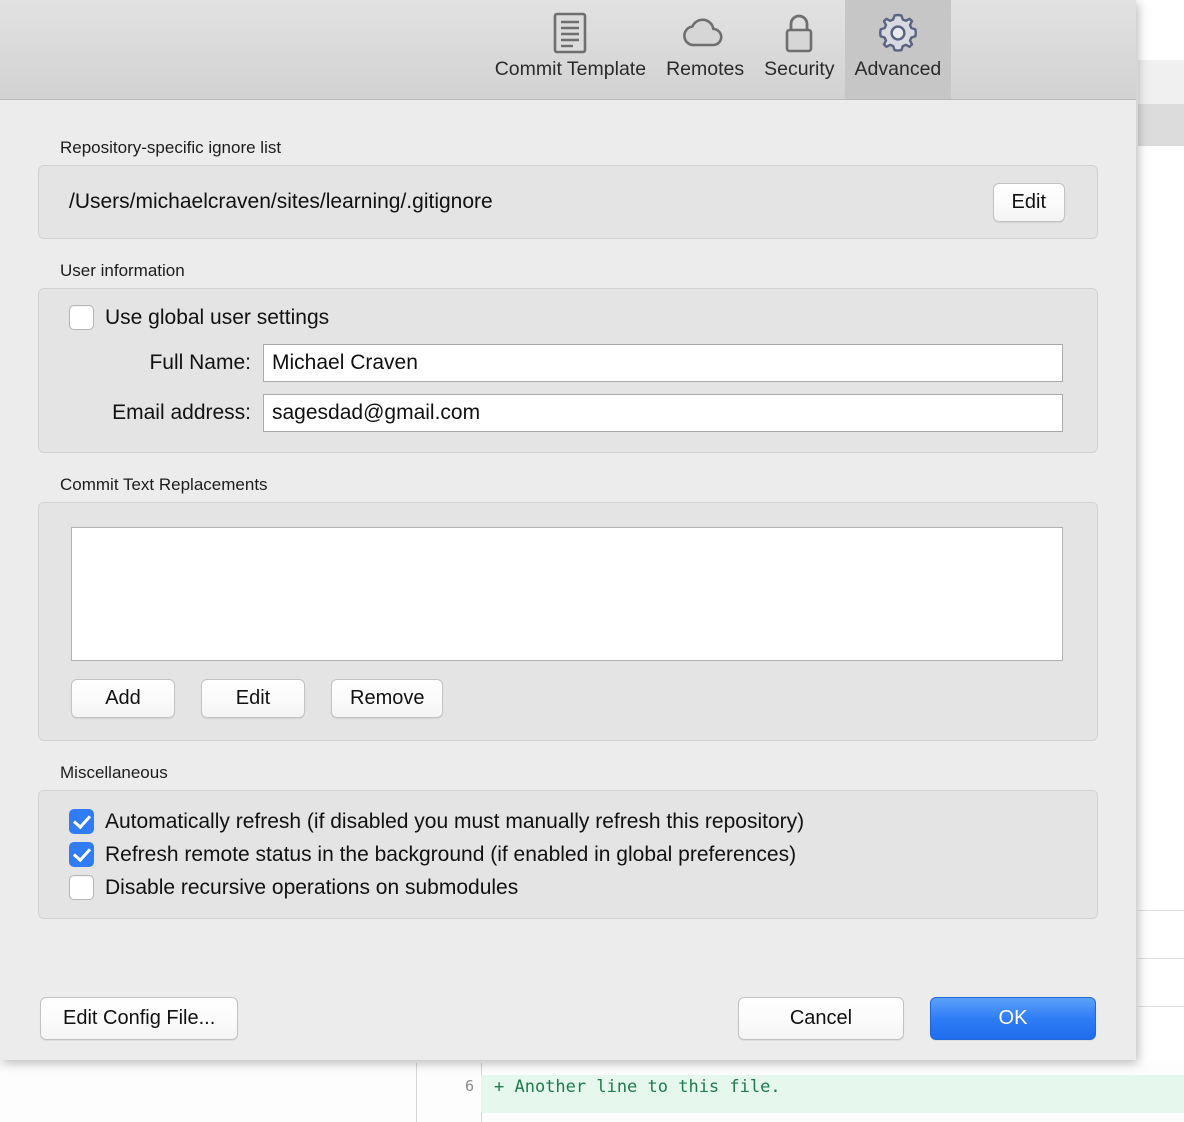 The width and height of the screenshot is (1184, 1122). What do you see at coordinates (799, 69) in the screenshot?
I see `tab-label: Security` at bounding box center [799, 69].